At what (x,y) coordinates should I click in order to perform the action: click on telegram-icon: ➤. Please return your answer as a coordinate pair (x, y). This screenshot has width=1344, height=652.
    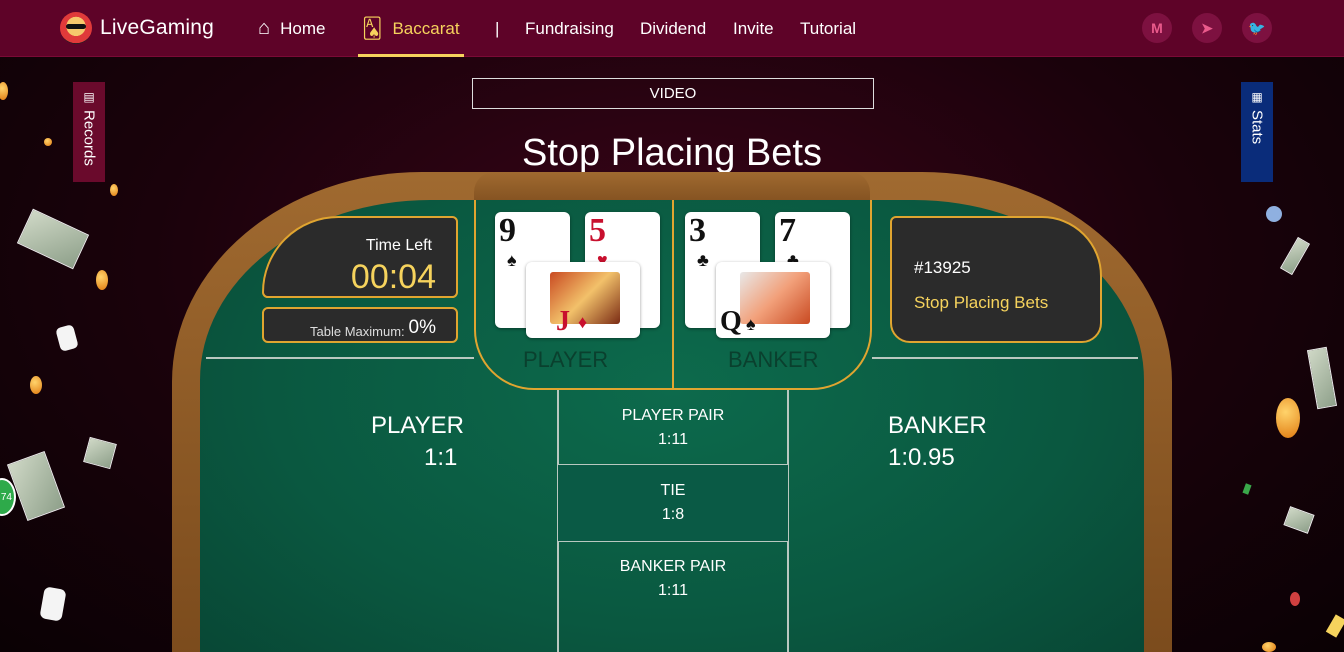
    Looking at the image, I should click on (1207, 28).